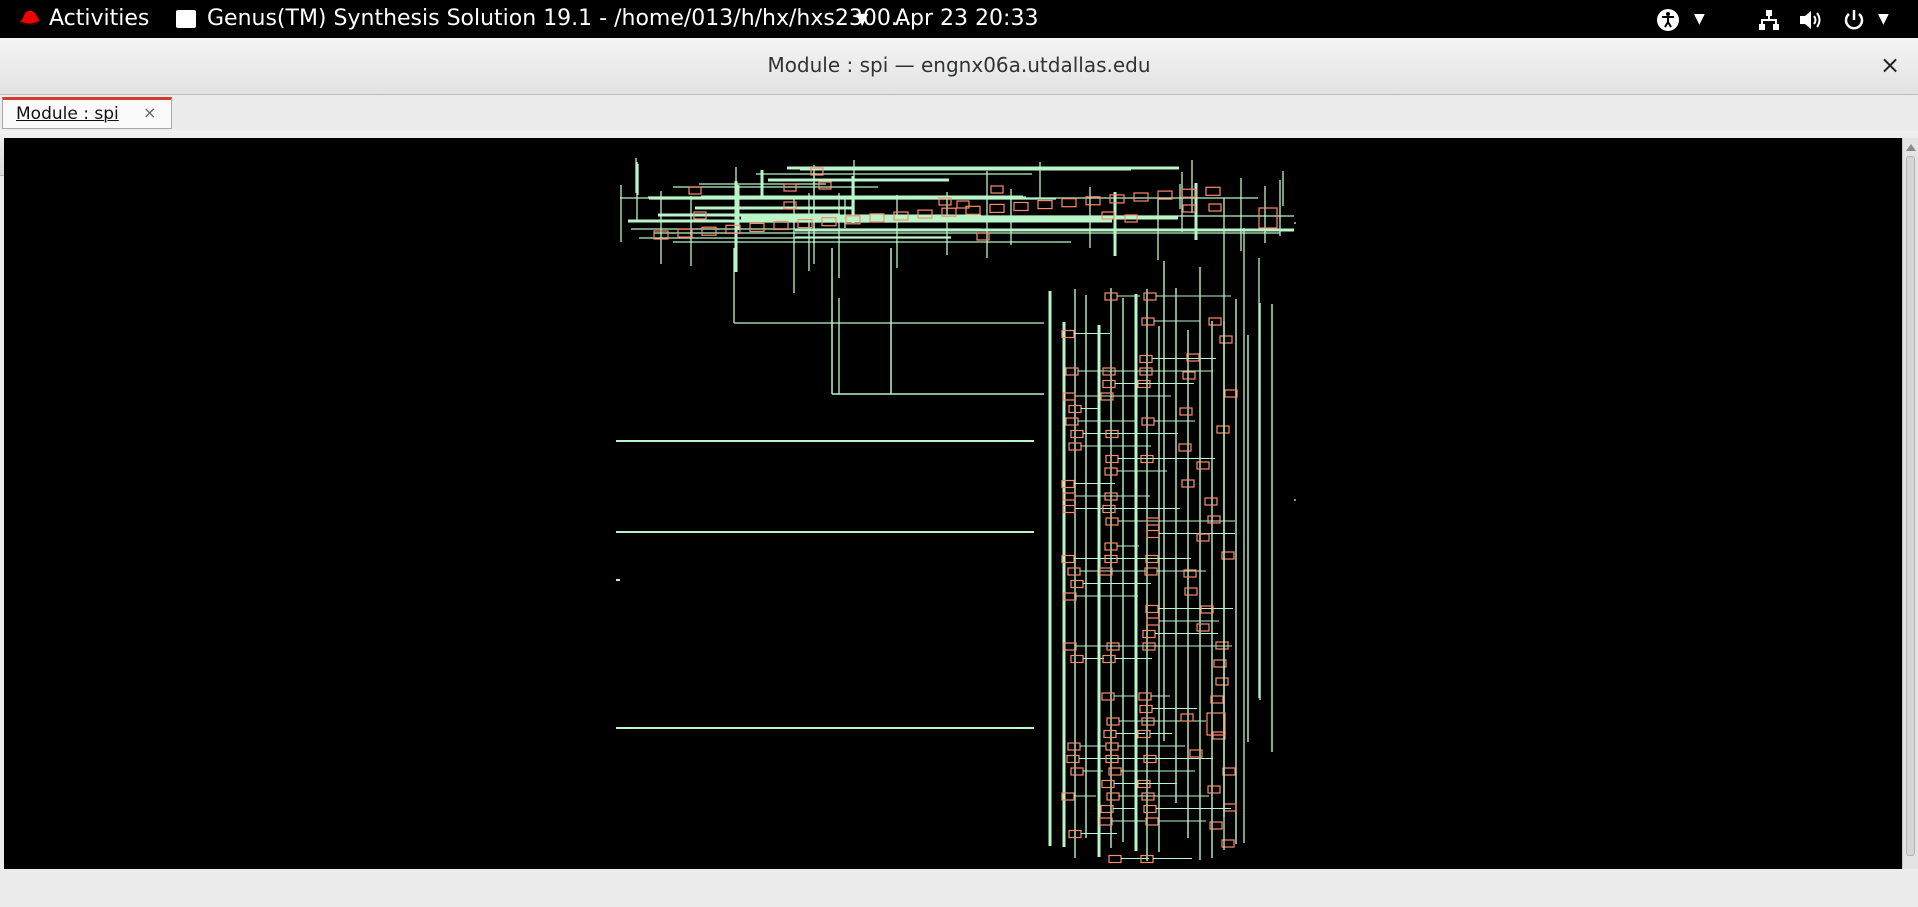 Image resolution: width=1918 pixels, height=907 pixels. What do you see at coordinates (99, 19) in the screenshot?
I see `activities-button: Activities` at bounding box center [99, 19].